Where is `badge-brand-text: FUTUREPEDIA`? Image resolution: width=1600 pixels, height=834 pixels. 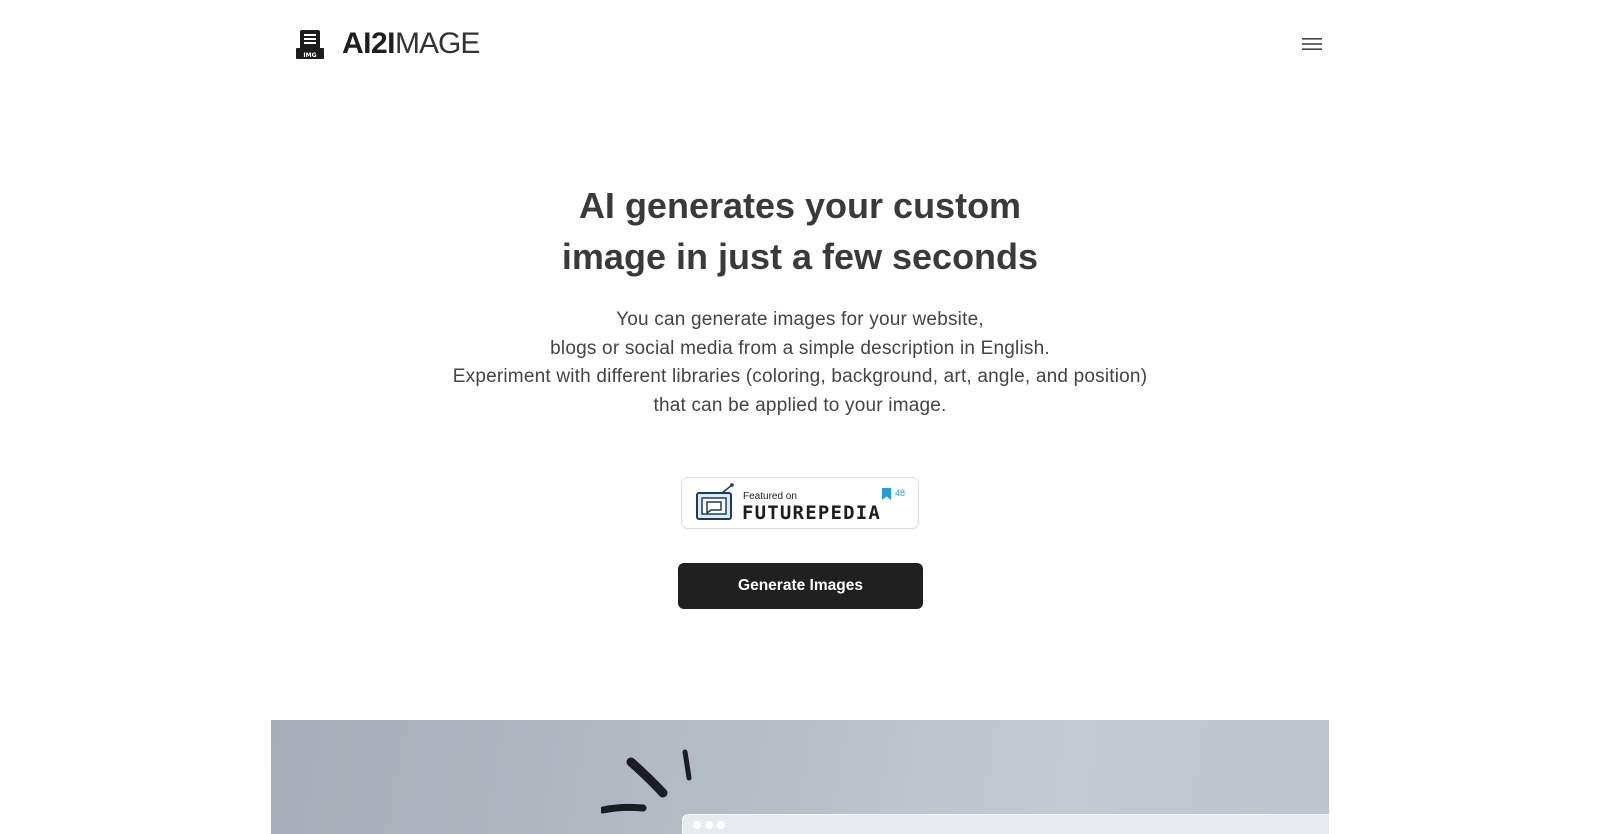
badge-brand-text: FUTUREPEDIA is located at coordinates (812, 513).